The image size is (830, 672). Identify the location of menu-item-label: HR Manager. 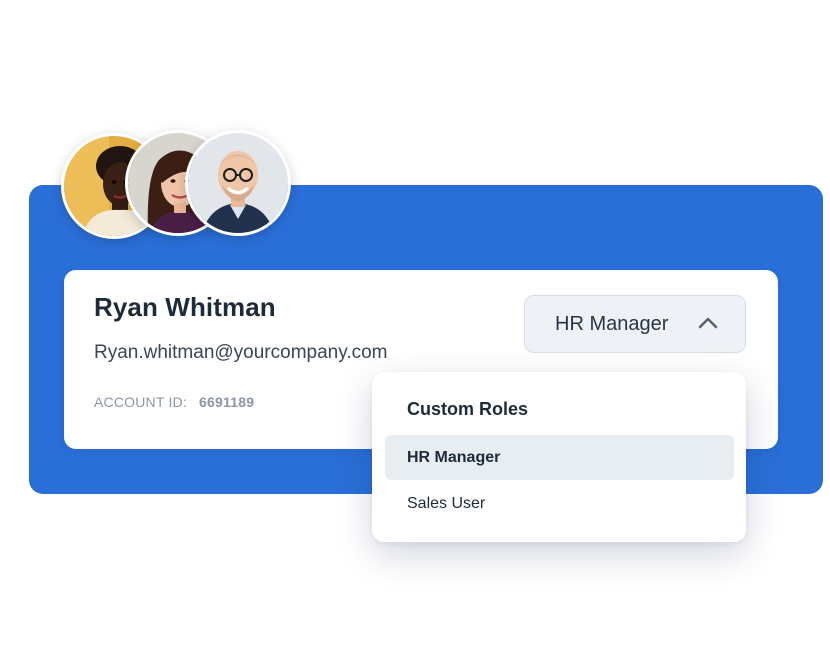
(454, 457).